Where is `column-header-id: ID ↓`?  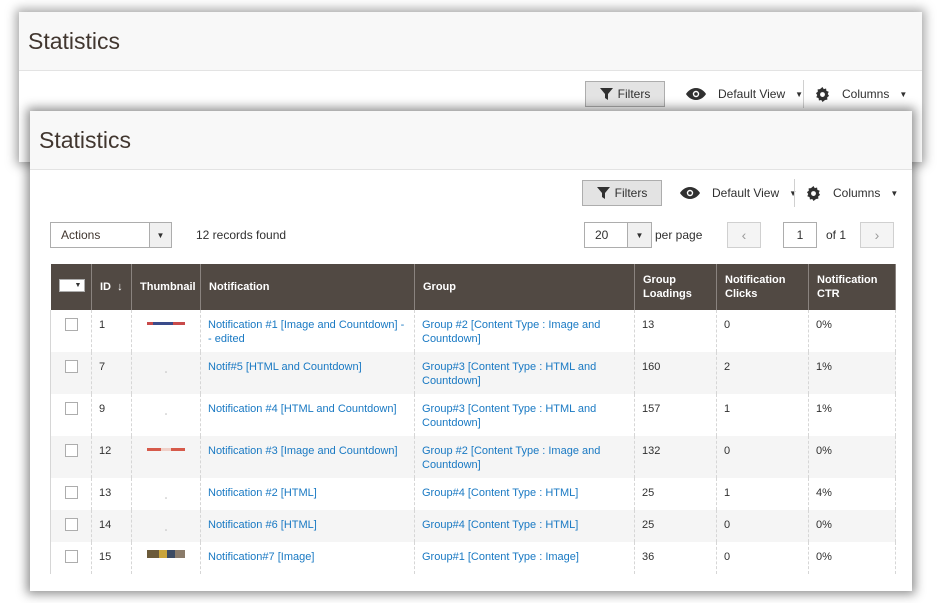
column-header-id: ID ↓ is located at coordinates (111, 287).